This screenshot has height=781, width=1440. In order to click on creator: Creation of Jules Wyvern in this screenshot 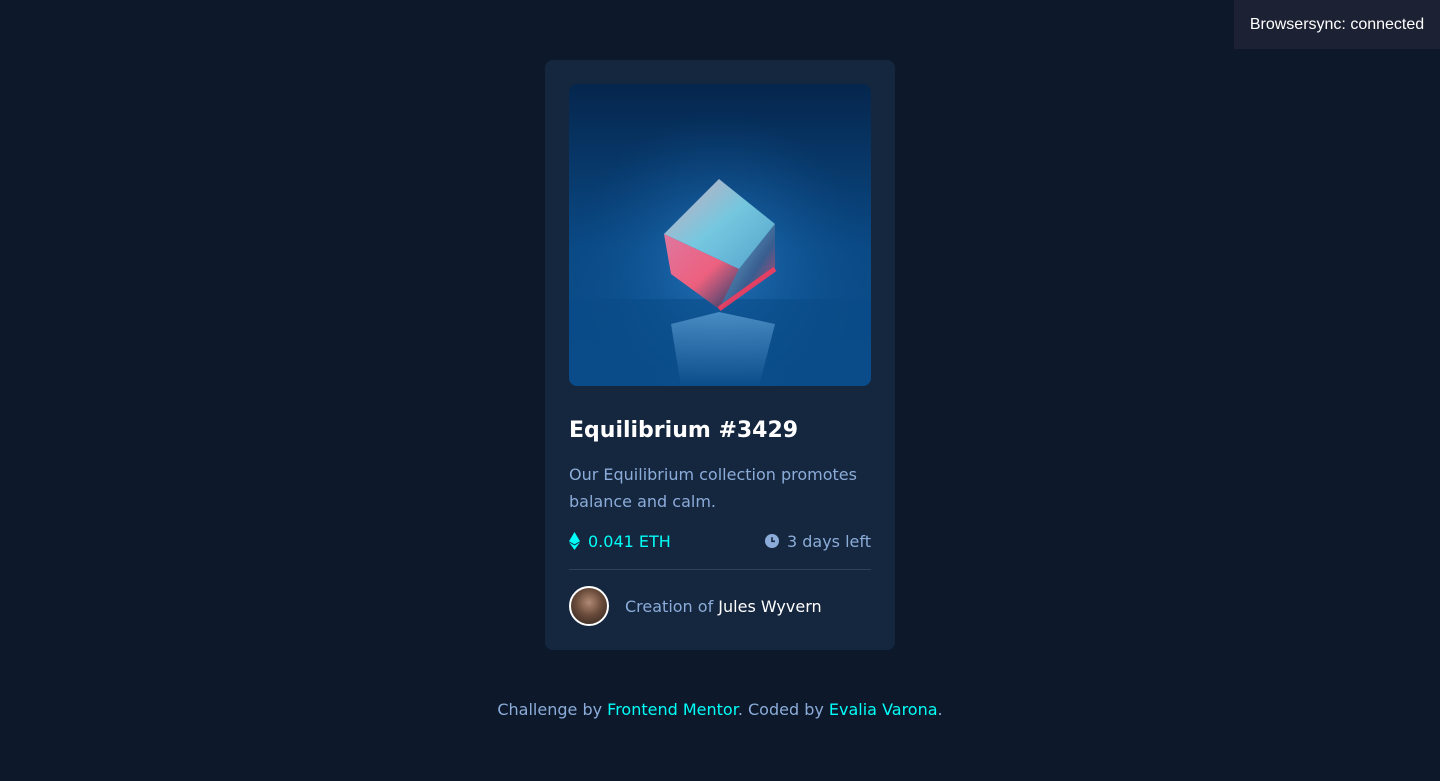, I will do `click(720, 606)`.